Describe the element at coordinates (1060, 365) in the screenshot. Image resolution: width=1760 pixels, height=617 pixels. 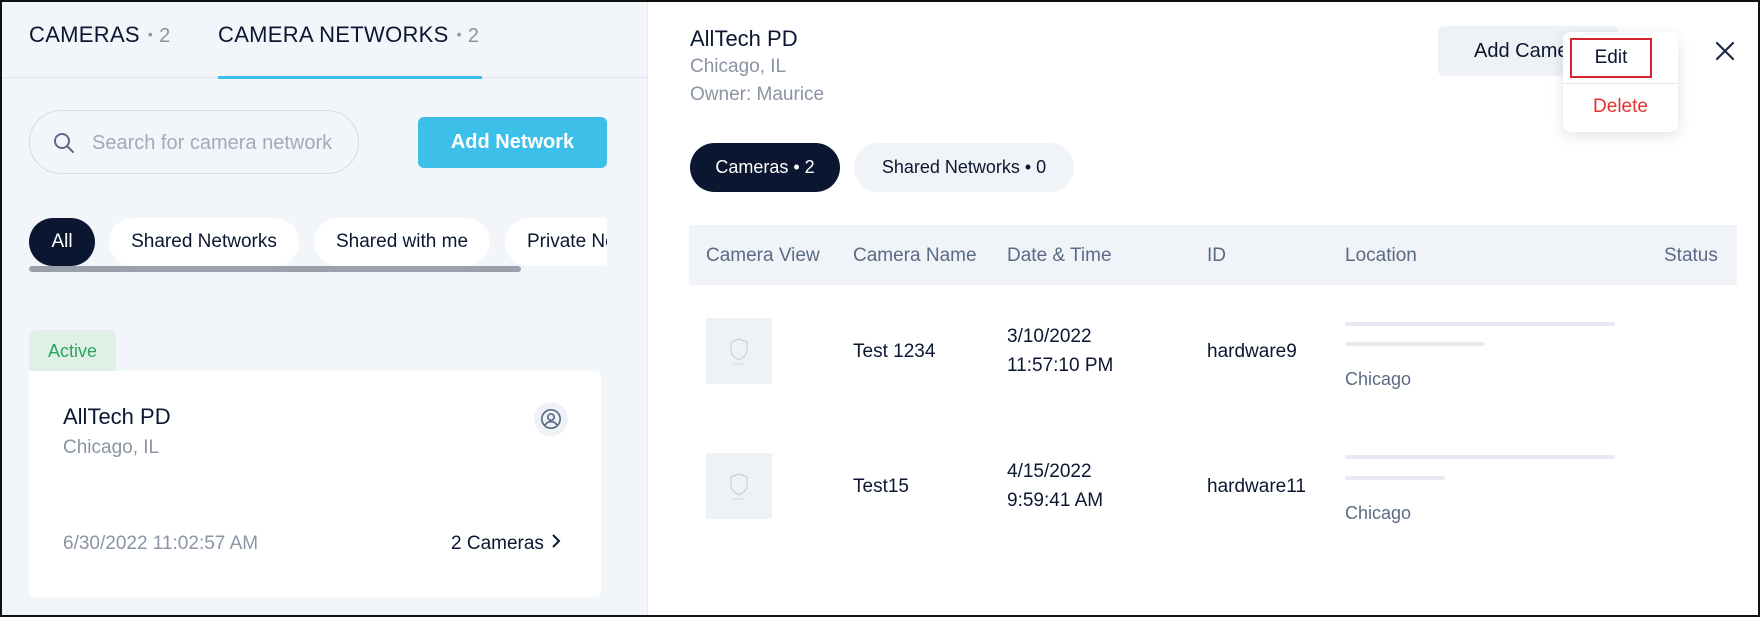
I see `camera-time: 11:57:10 PM` at that location.